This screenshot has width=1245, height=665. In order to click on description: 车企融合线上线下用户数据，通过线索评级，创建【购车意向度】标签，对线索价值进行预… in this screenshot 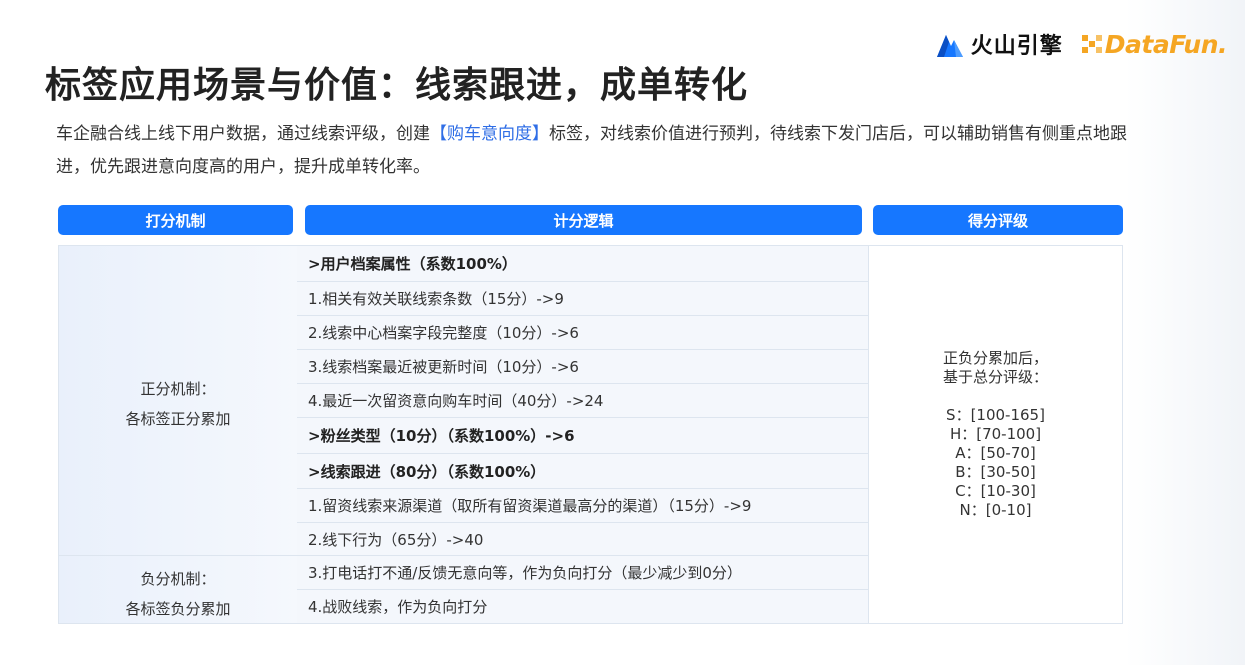, I will do `click(601, 151)`.